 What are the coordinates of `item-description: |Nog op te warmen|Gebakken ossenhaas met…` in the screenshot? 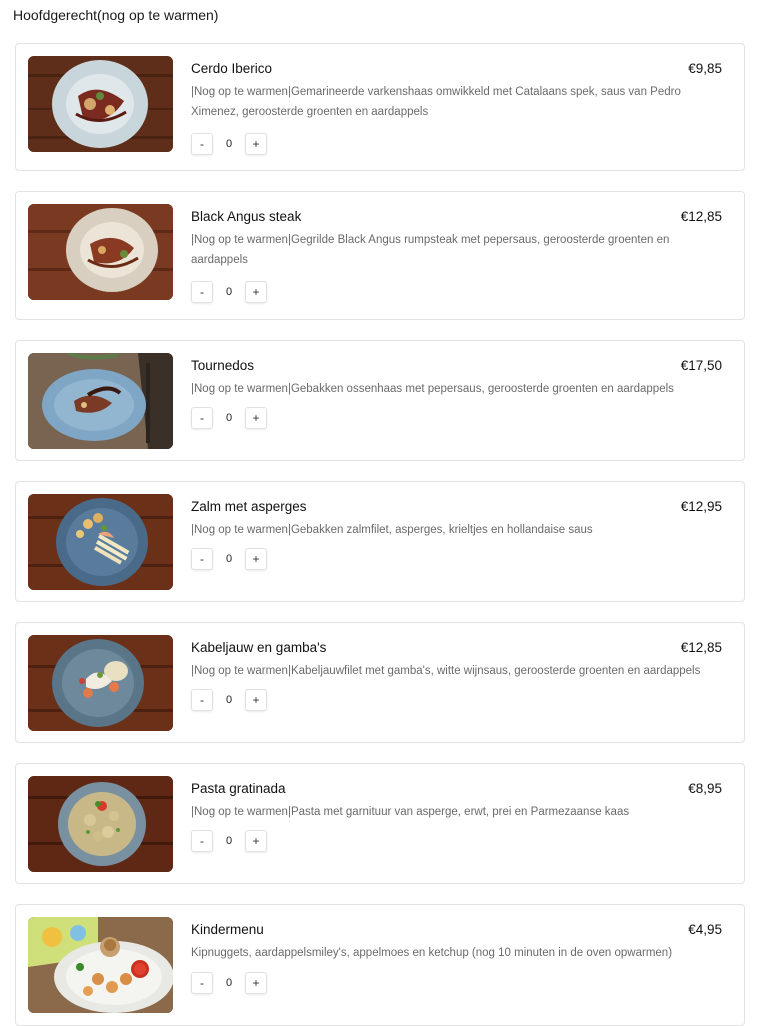 It's located at (432, 389).